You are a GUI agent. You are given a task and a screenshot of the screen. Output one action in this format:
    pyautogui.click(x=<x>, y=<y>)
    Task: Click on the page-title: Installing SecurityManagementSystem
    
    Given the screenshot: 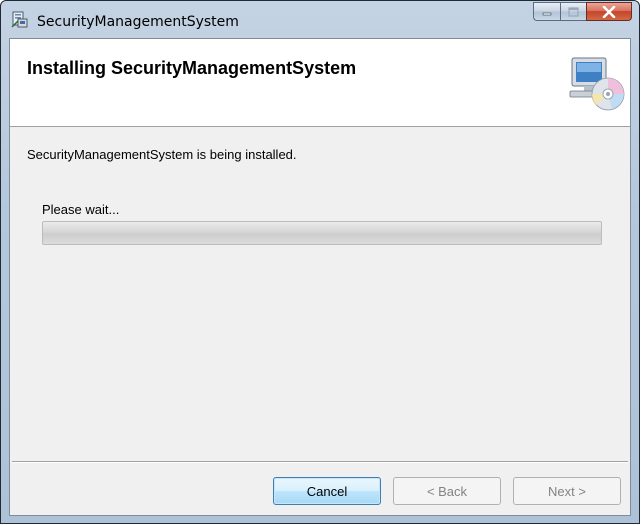 What is the action you would take?
    pyautogui.click(x=192, y=68)
    